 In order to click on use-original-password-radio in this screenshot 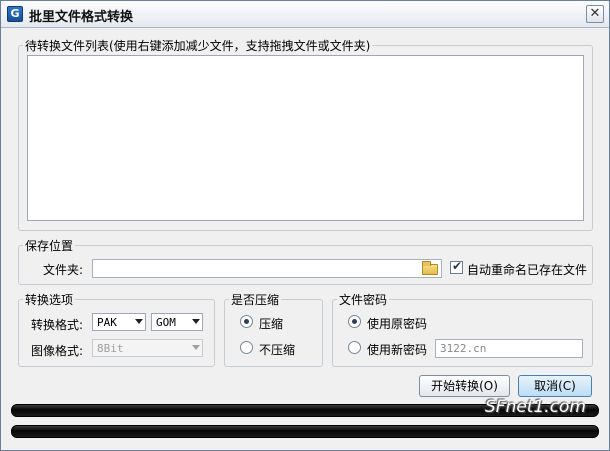, I will do `click(354, 321)`.